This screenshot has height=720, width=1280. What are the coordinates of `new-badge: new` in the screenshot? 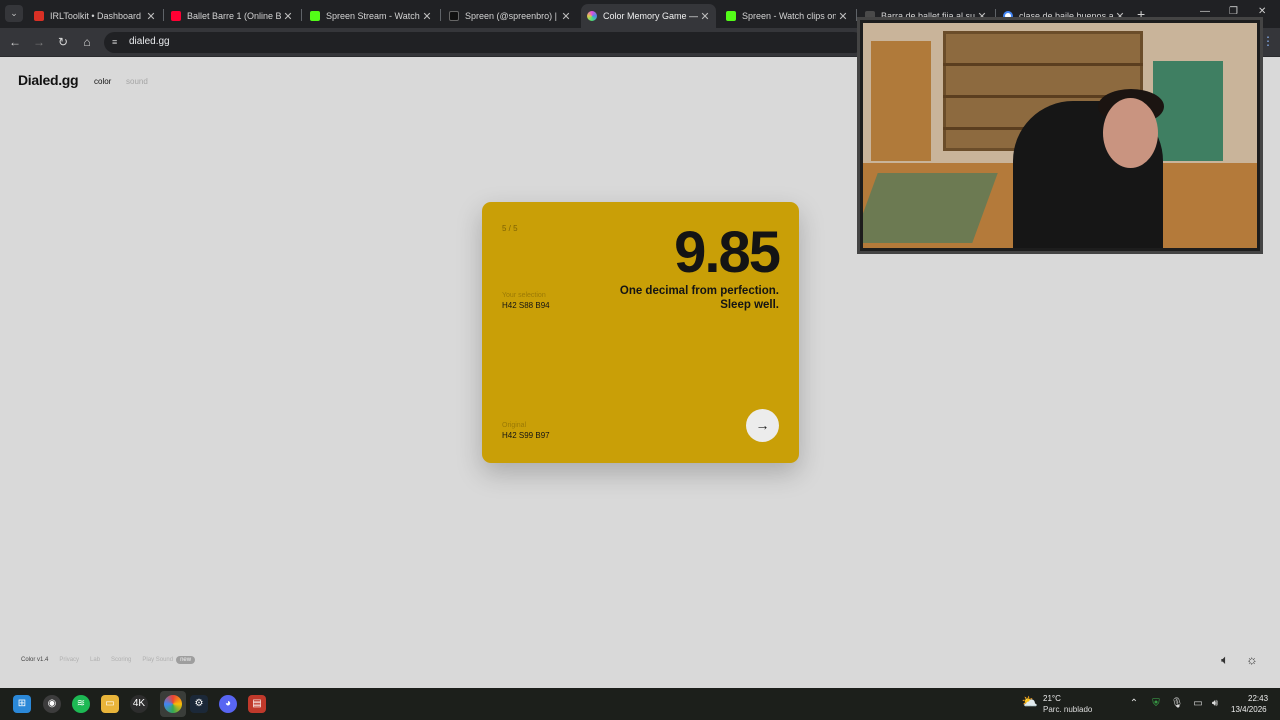 It's located at (186, 660).